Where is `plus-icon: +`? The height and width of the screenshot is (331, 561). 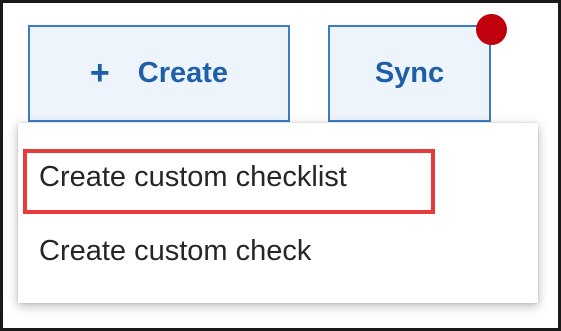 plus-icon: + is located at coordinates (99, 72).